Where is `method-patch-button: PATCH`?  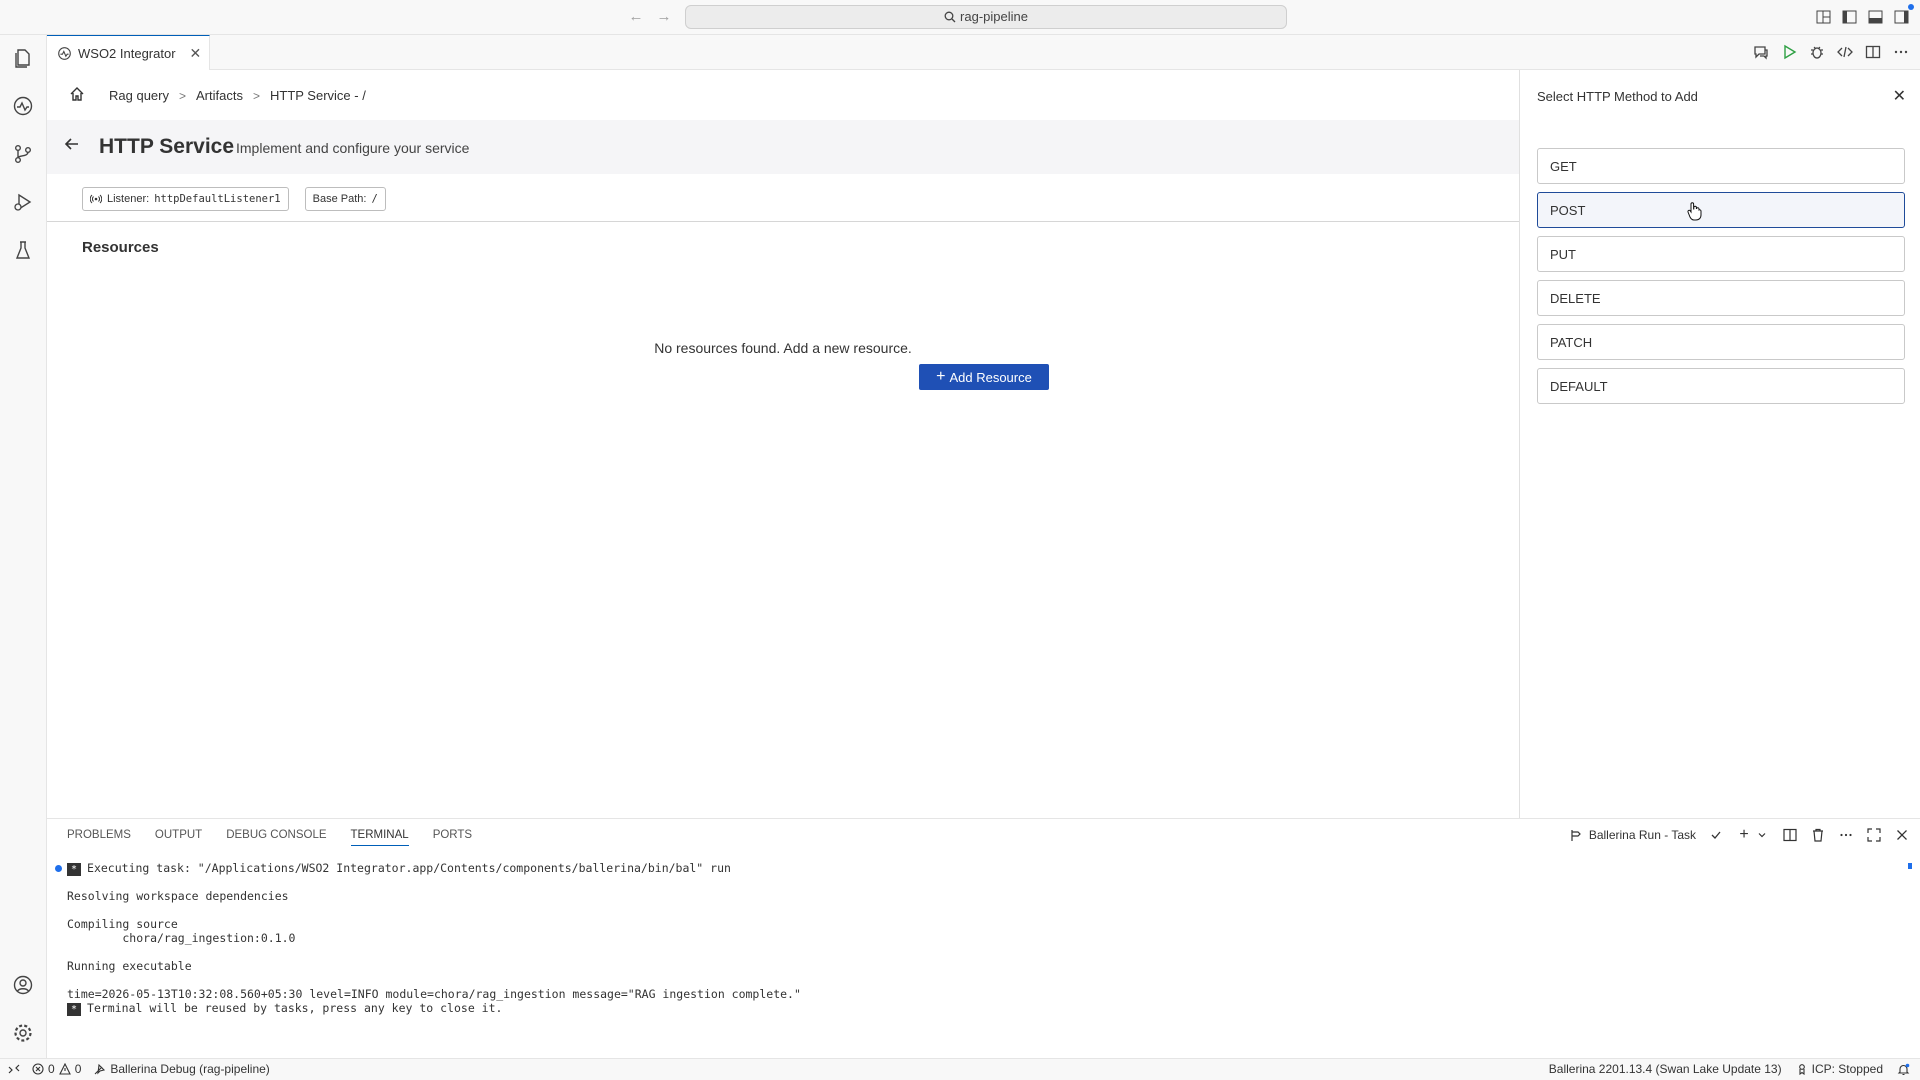
method-patch-button: PATCH is located at coordinates (1721, 342).